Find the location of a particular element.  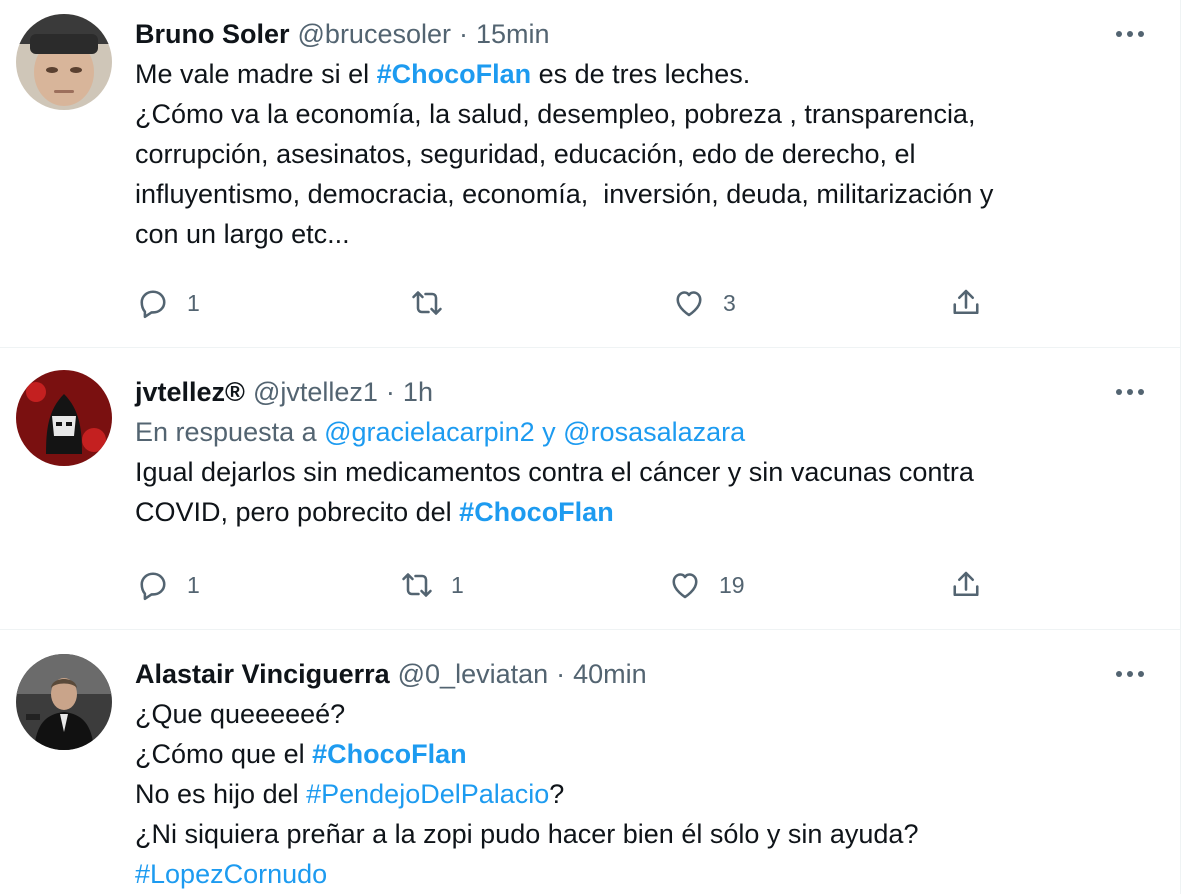

avatar-alastair-vinciguerra is located at coordinates (64, 702).